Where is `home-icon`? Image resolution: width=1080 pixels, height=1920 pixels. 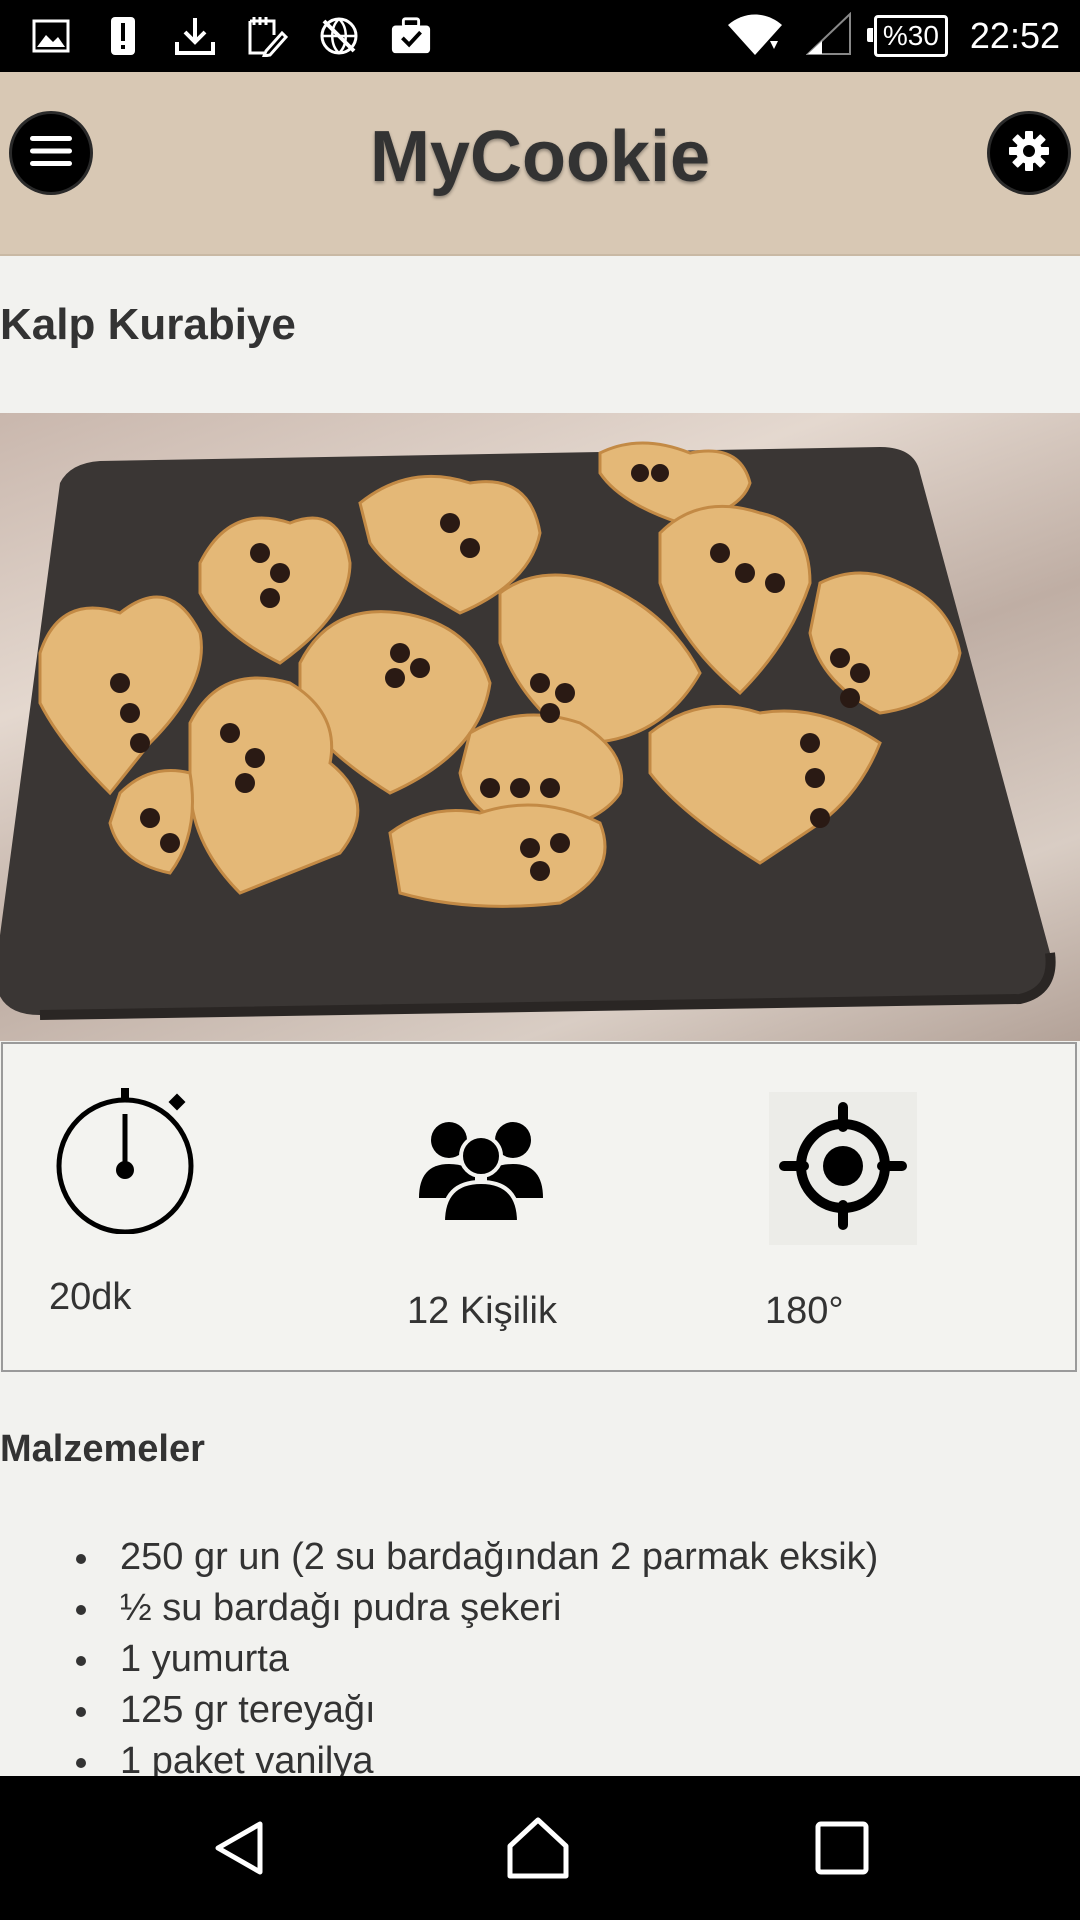
home-icon is located at coordinates (538, 1850).